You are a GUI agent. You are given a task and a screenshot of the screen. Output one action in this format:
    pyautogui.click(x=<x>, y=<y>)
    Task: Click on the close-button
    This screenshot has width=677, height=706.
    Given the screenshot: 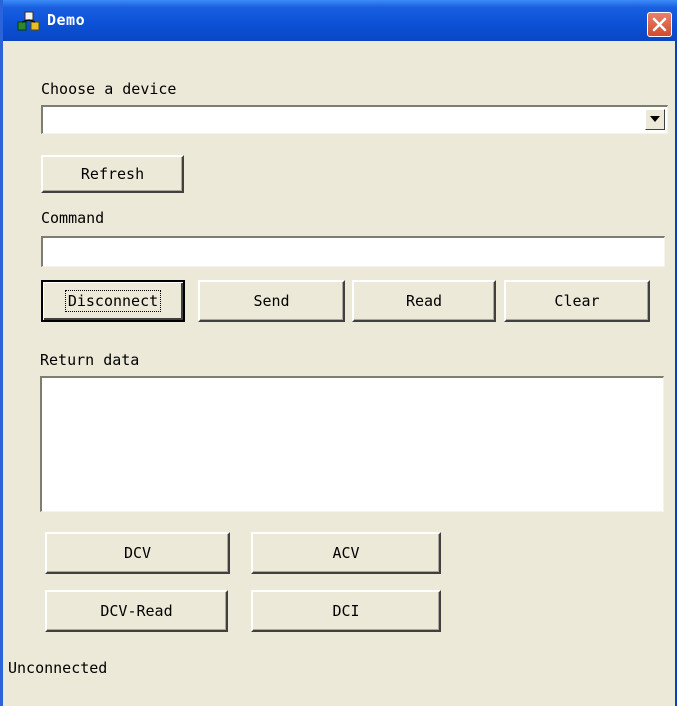 What is the action you would take?
    pyautogui.click(x=659, y=24)
    